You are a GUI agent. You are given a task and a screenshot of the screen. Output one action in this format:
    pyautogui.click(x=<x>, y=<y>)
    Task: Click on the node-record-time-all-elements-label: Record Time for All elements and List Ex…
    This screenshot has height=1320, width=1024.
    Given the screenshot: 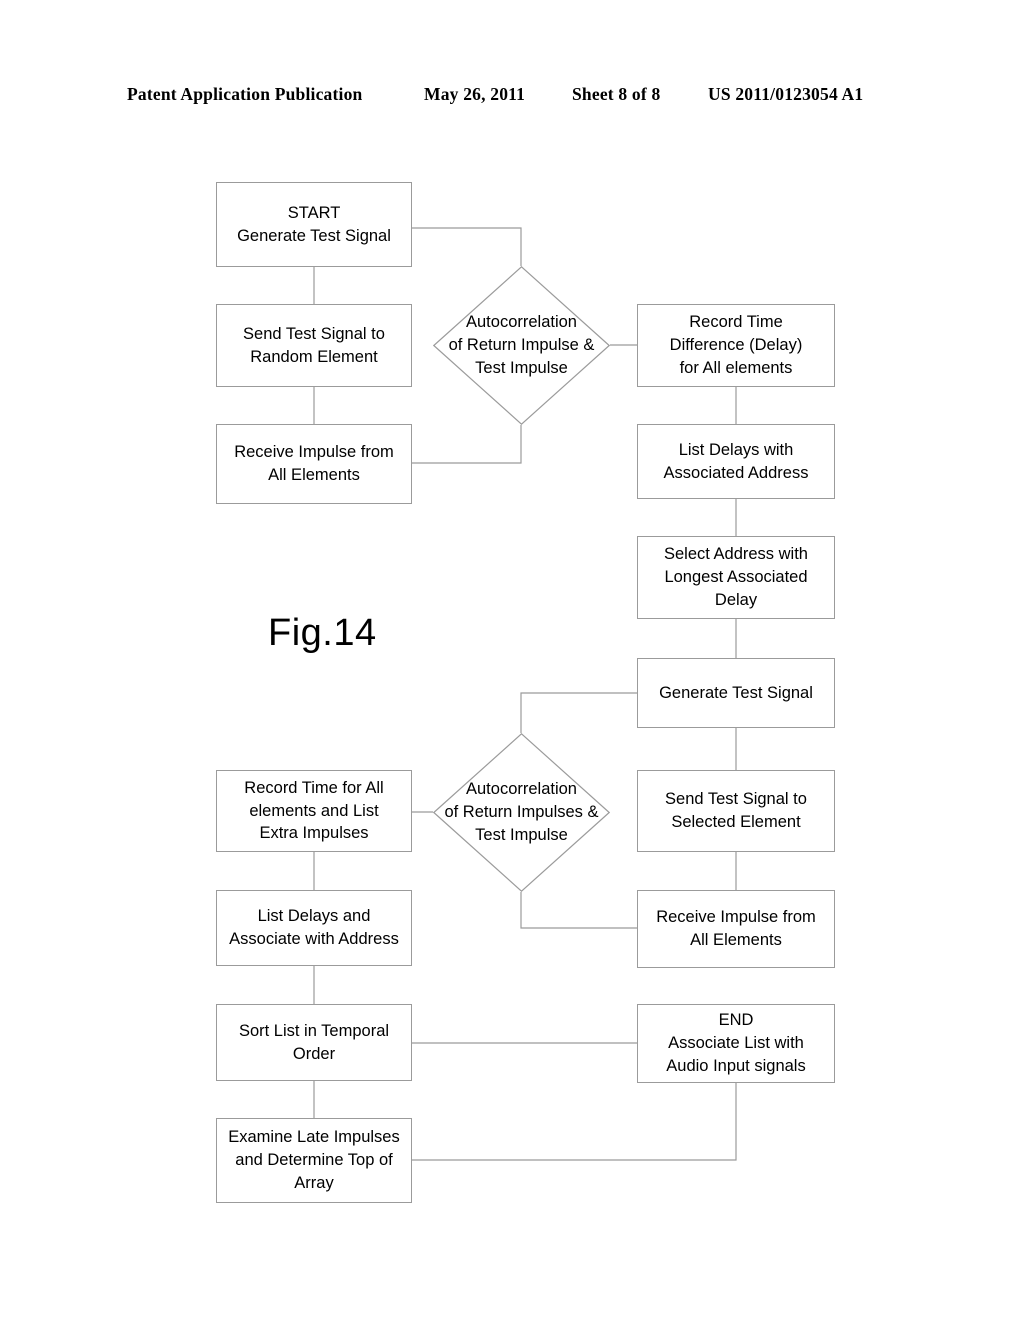 What is the action you would take?
    pyautogui.click(x=314, y=810)
    